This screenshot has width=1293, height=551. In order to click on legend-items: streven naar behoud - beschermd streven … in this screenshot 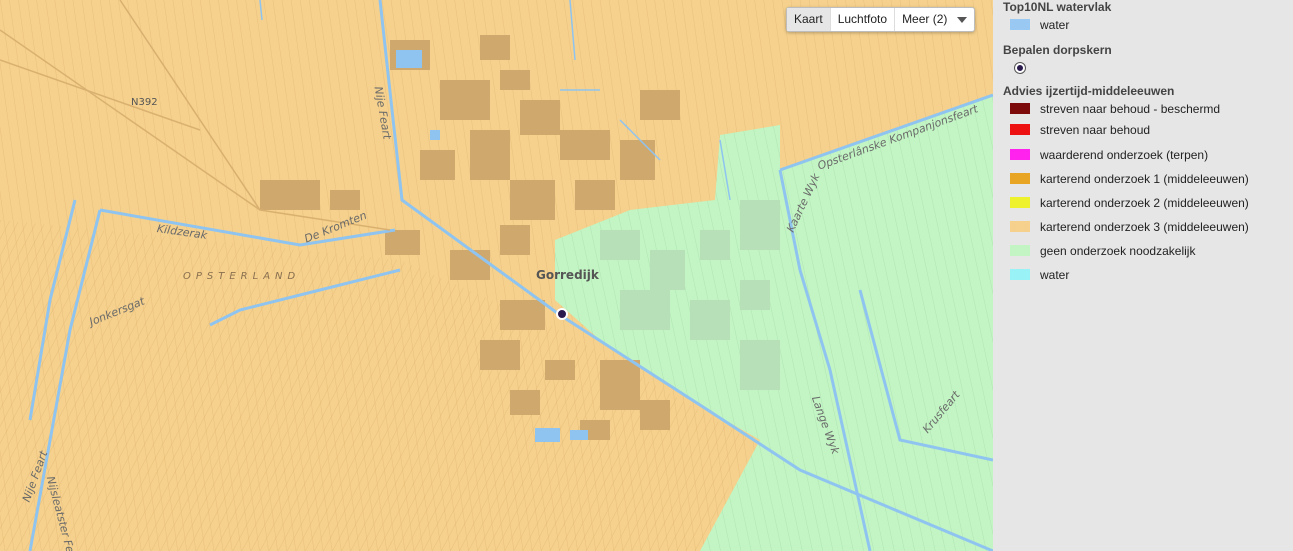, I will do `click(1143, 191)`.